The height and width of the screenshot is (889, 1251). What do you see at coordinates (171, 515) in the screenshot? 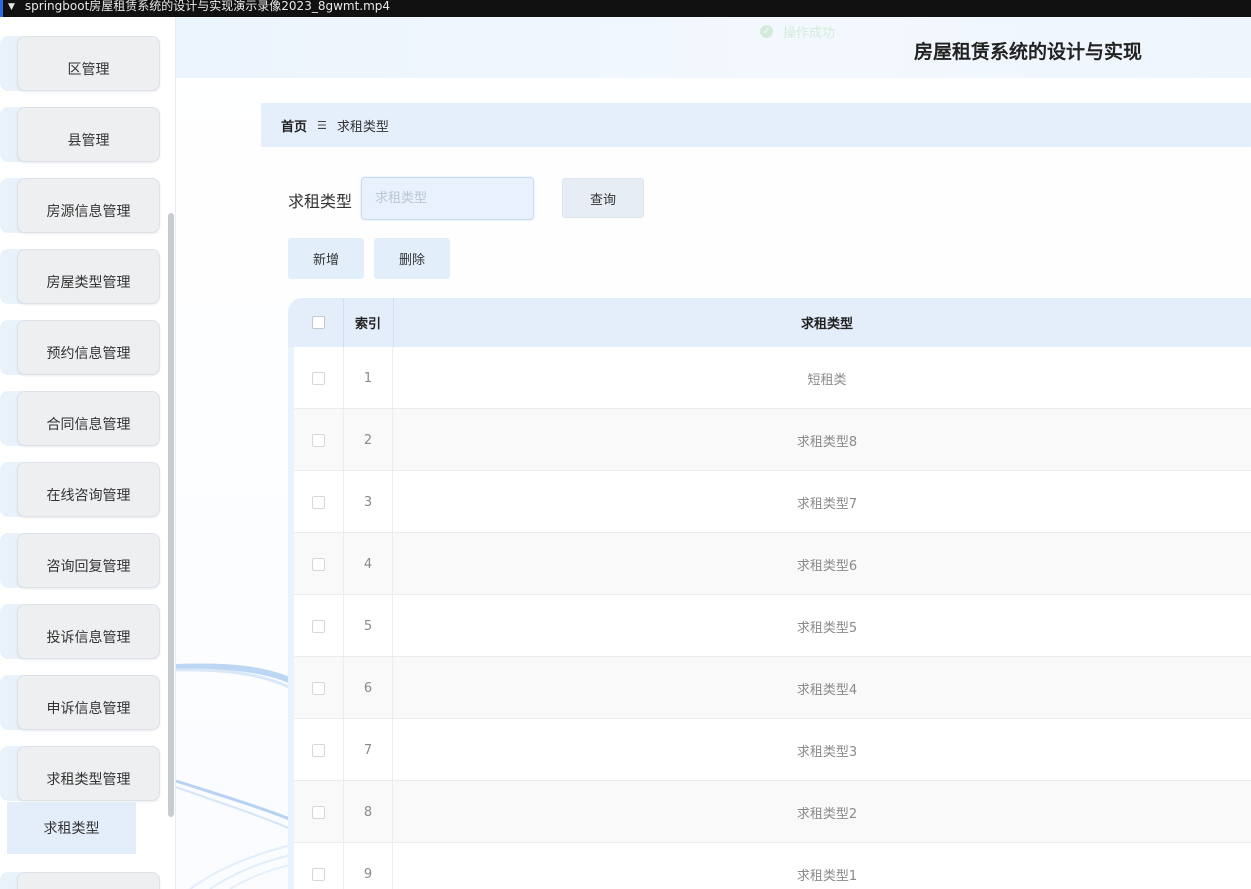
I see `sidebar-scrollbar` at bounding box center [171, 515].